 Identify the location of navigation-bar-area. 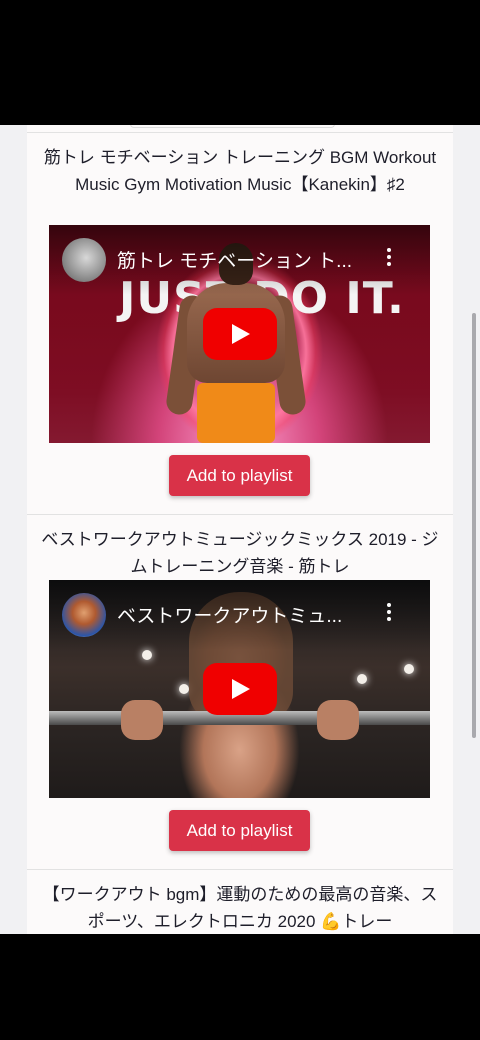
(240, 987).